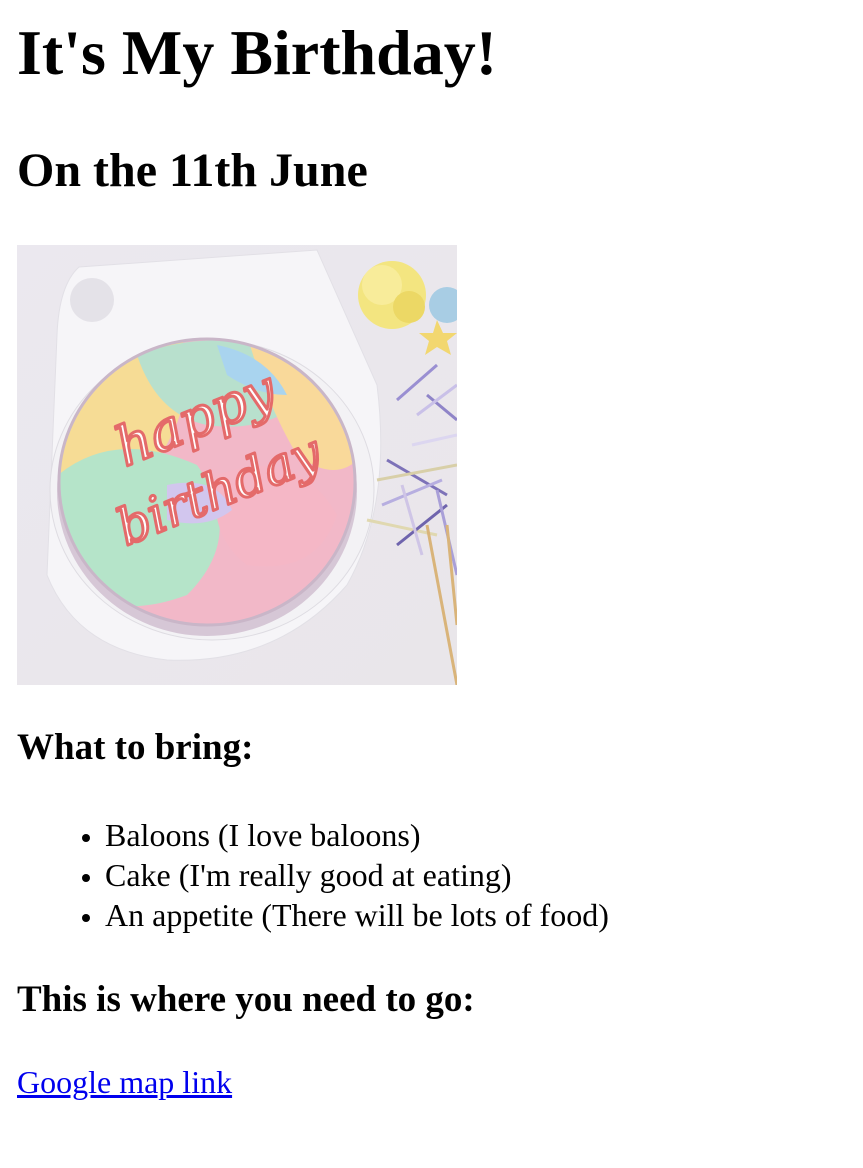 Image resolution: width=863 pixels, height=1168 pixels. Describe the element at coordinates (192, 170) in the screenshot. I see `date-heading: On the 11th June` at that location.